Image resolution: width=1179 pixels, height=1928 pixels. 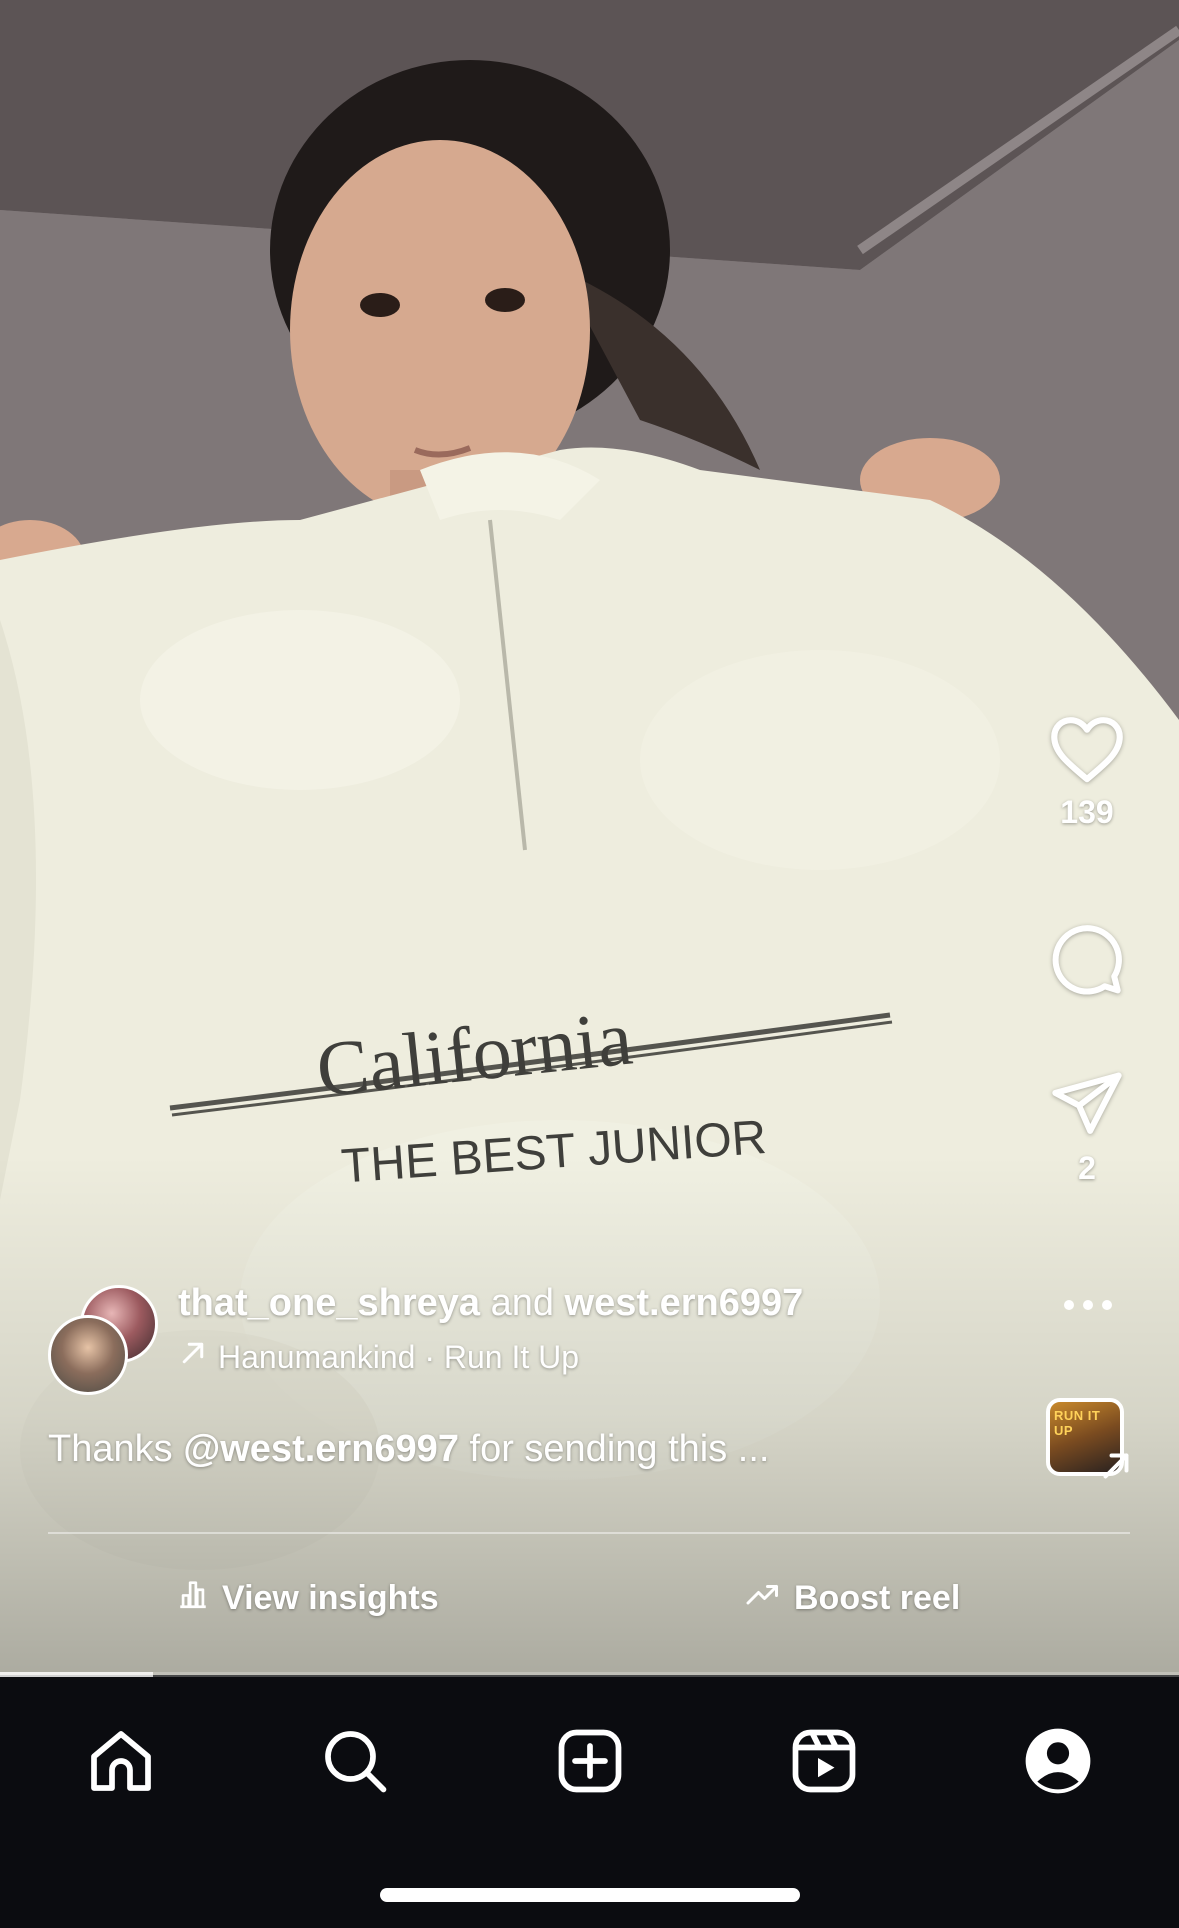 What do you see at coordinates (590, 1895) in the screenshot?
I see `home-indicator` at bounding box center [590, 1895].